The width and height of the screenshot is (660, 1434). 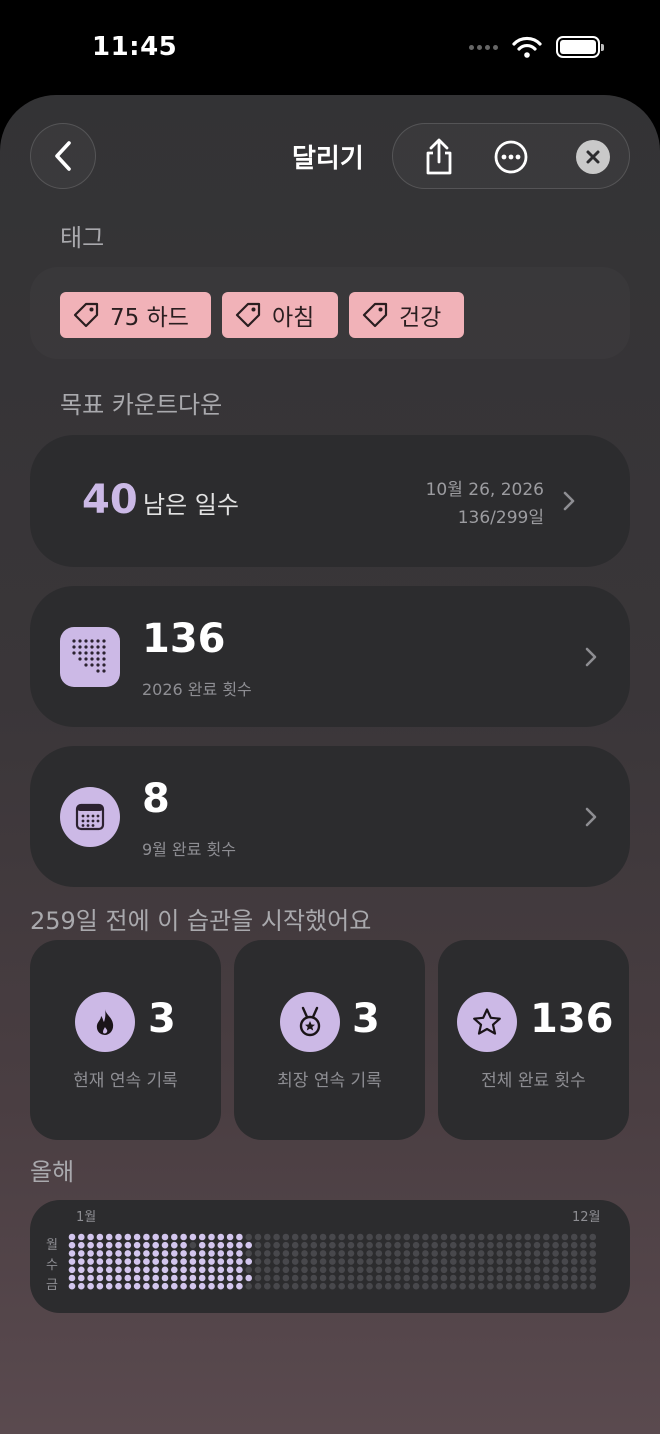 What do you see at coordinates (189, 849) in the screenshot?
I see `monthly-completions-label: 9월 완료 횟수` at bounding box center [189, 849].